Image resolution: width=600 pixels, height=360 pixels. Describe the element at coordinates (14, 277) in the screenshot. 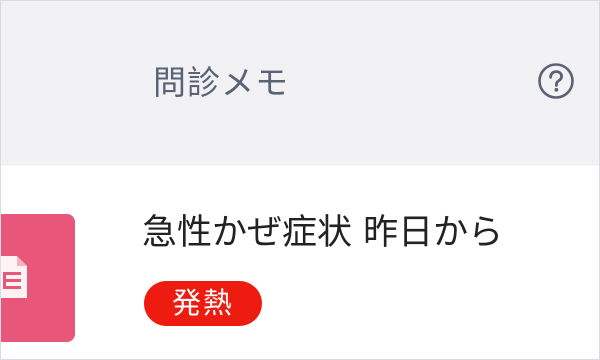

I see `document-icon` at that location.